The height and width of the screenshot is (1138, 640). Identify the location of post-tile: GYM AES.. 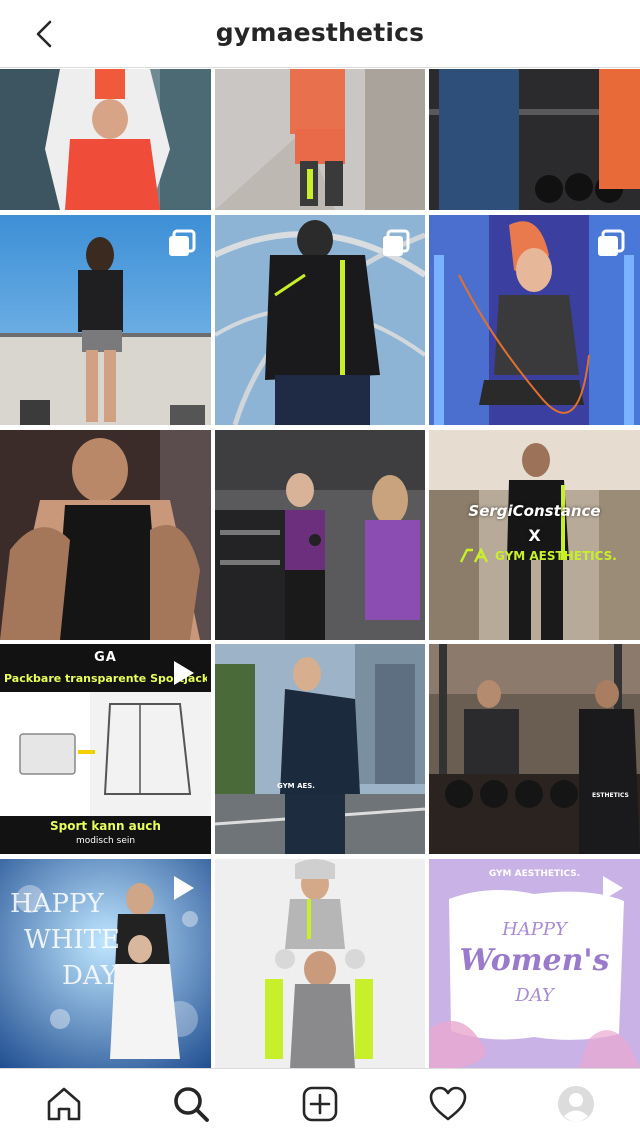
(320, 749).